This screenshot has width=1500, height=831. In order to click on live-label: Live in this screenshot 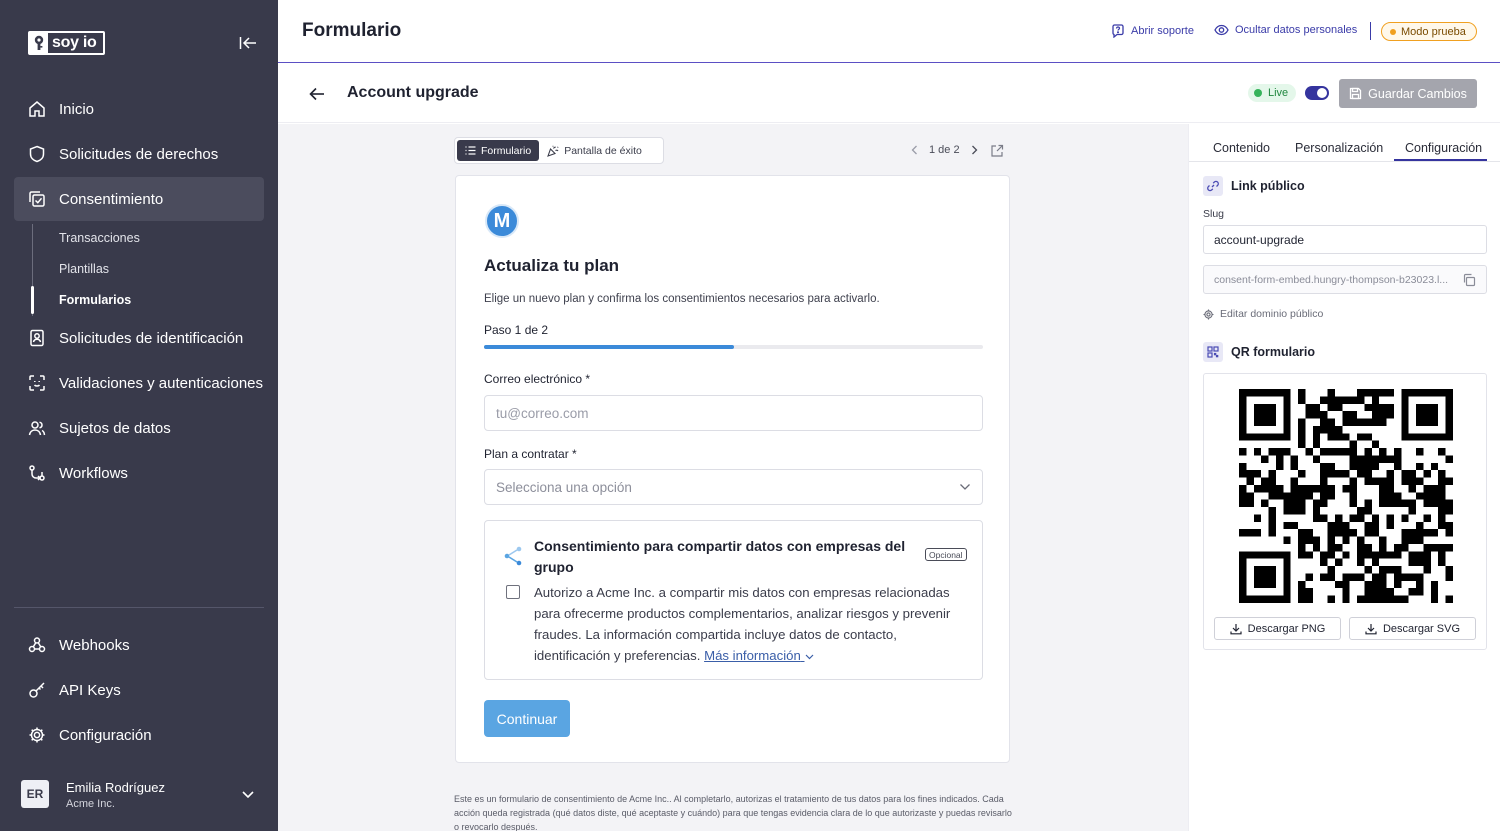, I will do `click(1278, 93)`.